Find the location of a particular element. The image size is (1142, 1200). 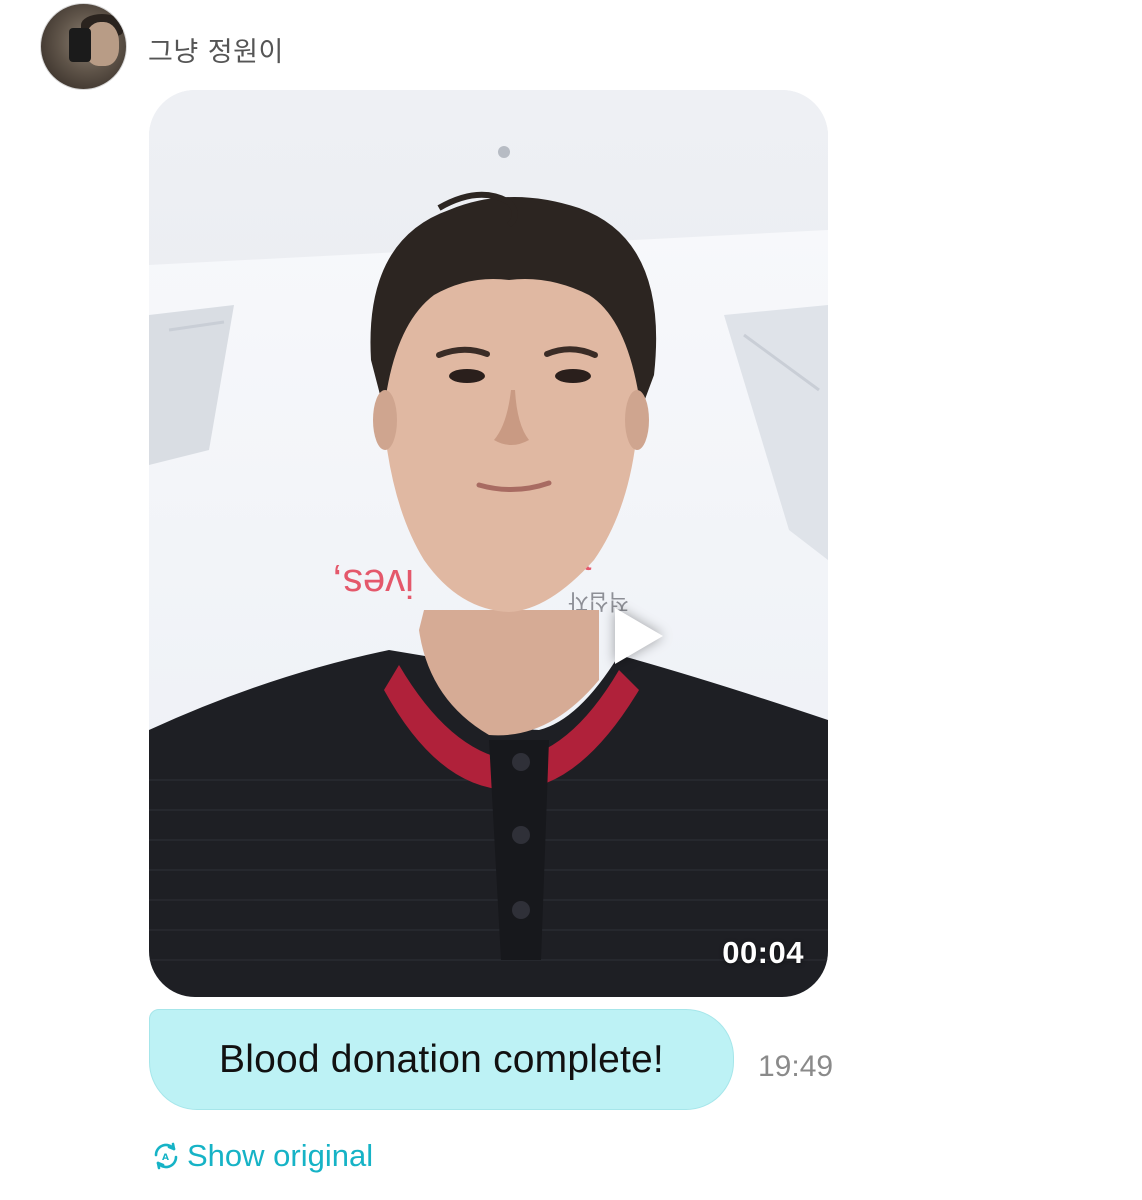

sender-name: 그냥 정원이 is located at coordinates (216, 52).